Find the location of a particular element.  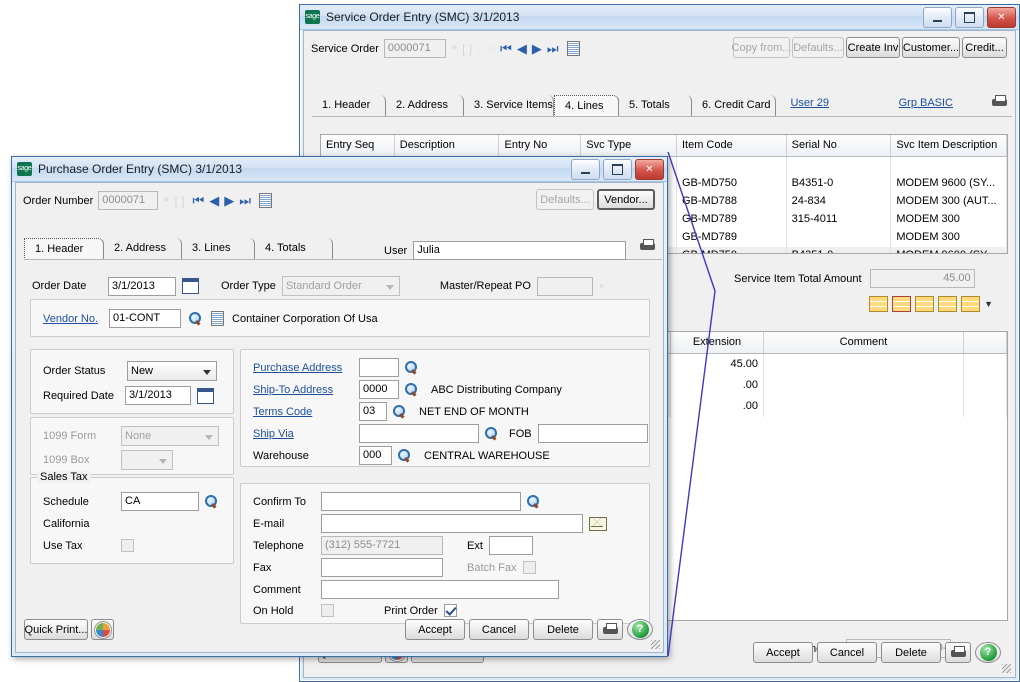

box-1099-select is located at coordinates (147, 460).